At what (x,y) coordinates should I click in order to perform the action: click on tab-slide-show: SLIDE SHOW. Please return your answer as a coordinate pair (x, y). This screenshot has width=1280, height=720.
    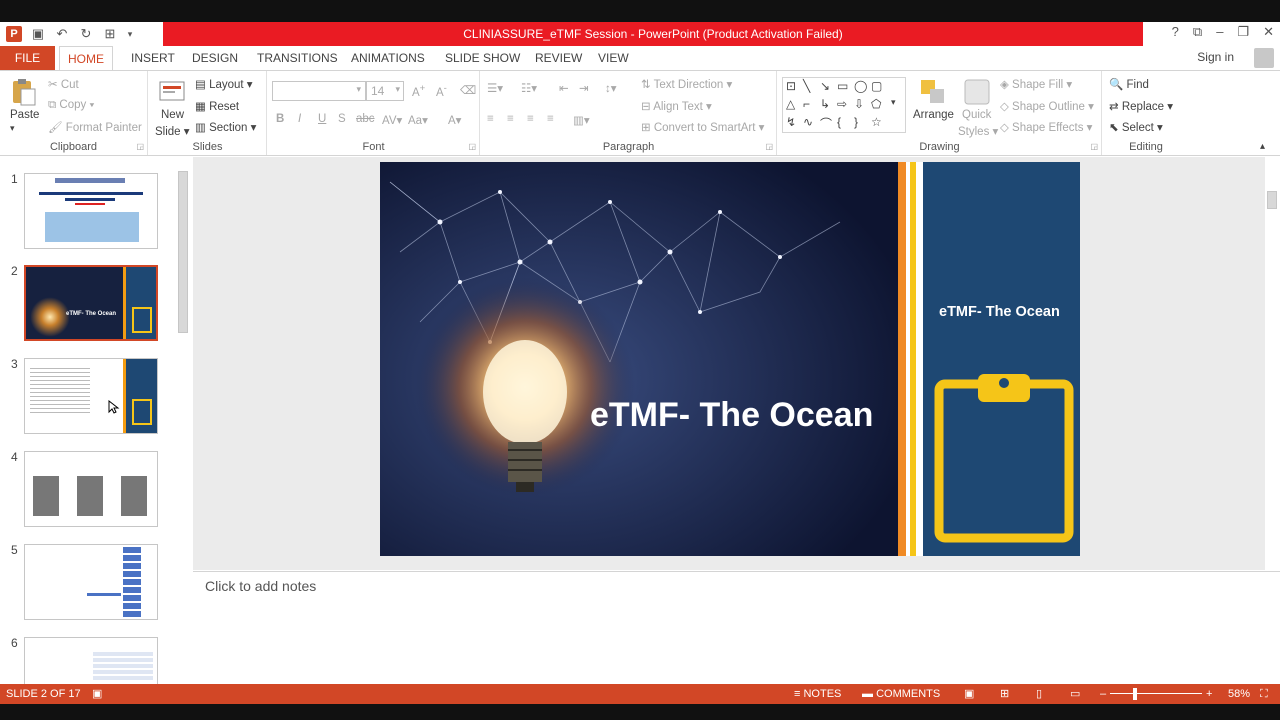
    Looking at the image, I should click on (482, 58).